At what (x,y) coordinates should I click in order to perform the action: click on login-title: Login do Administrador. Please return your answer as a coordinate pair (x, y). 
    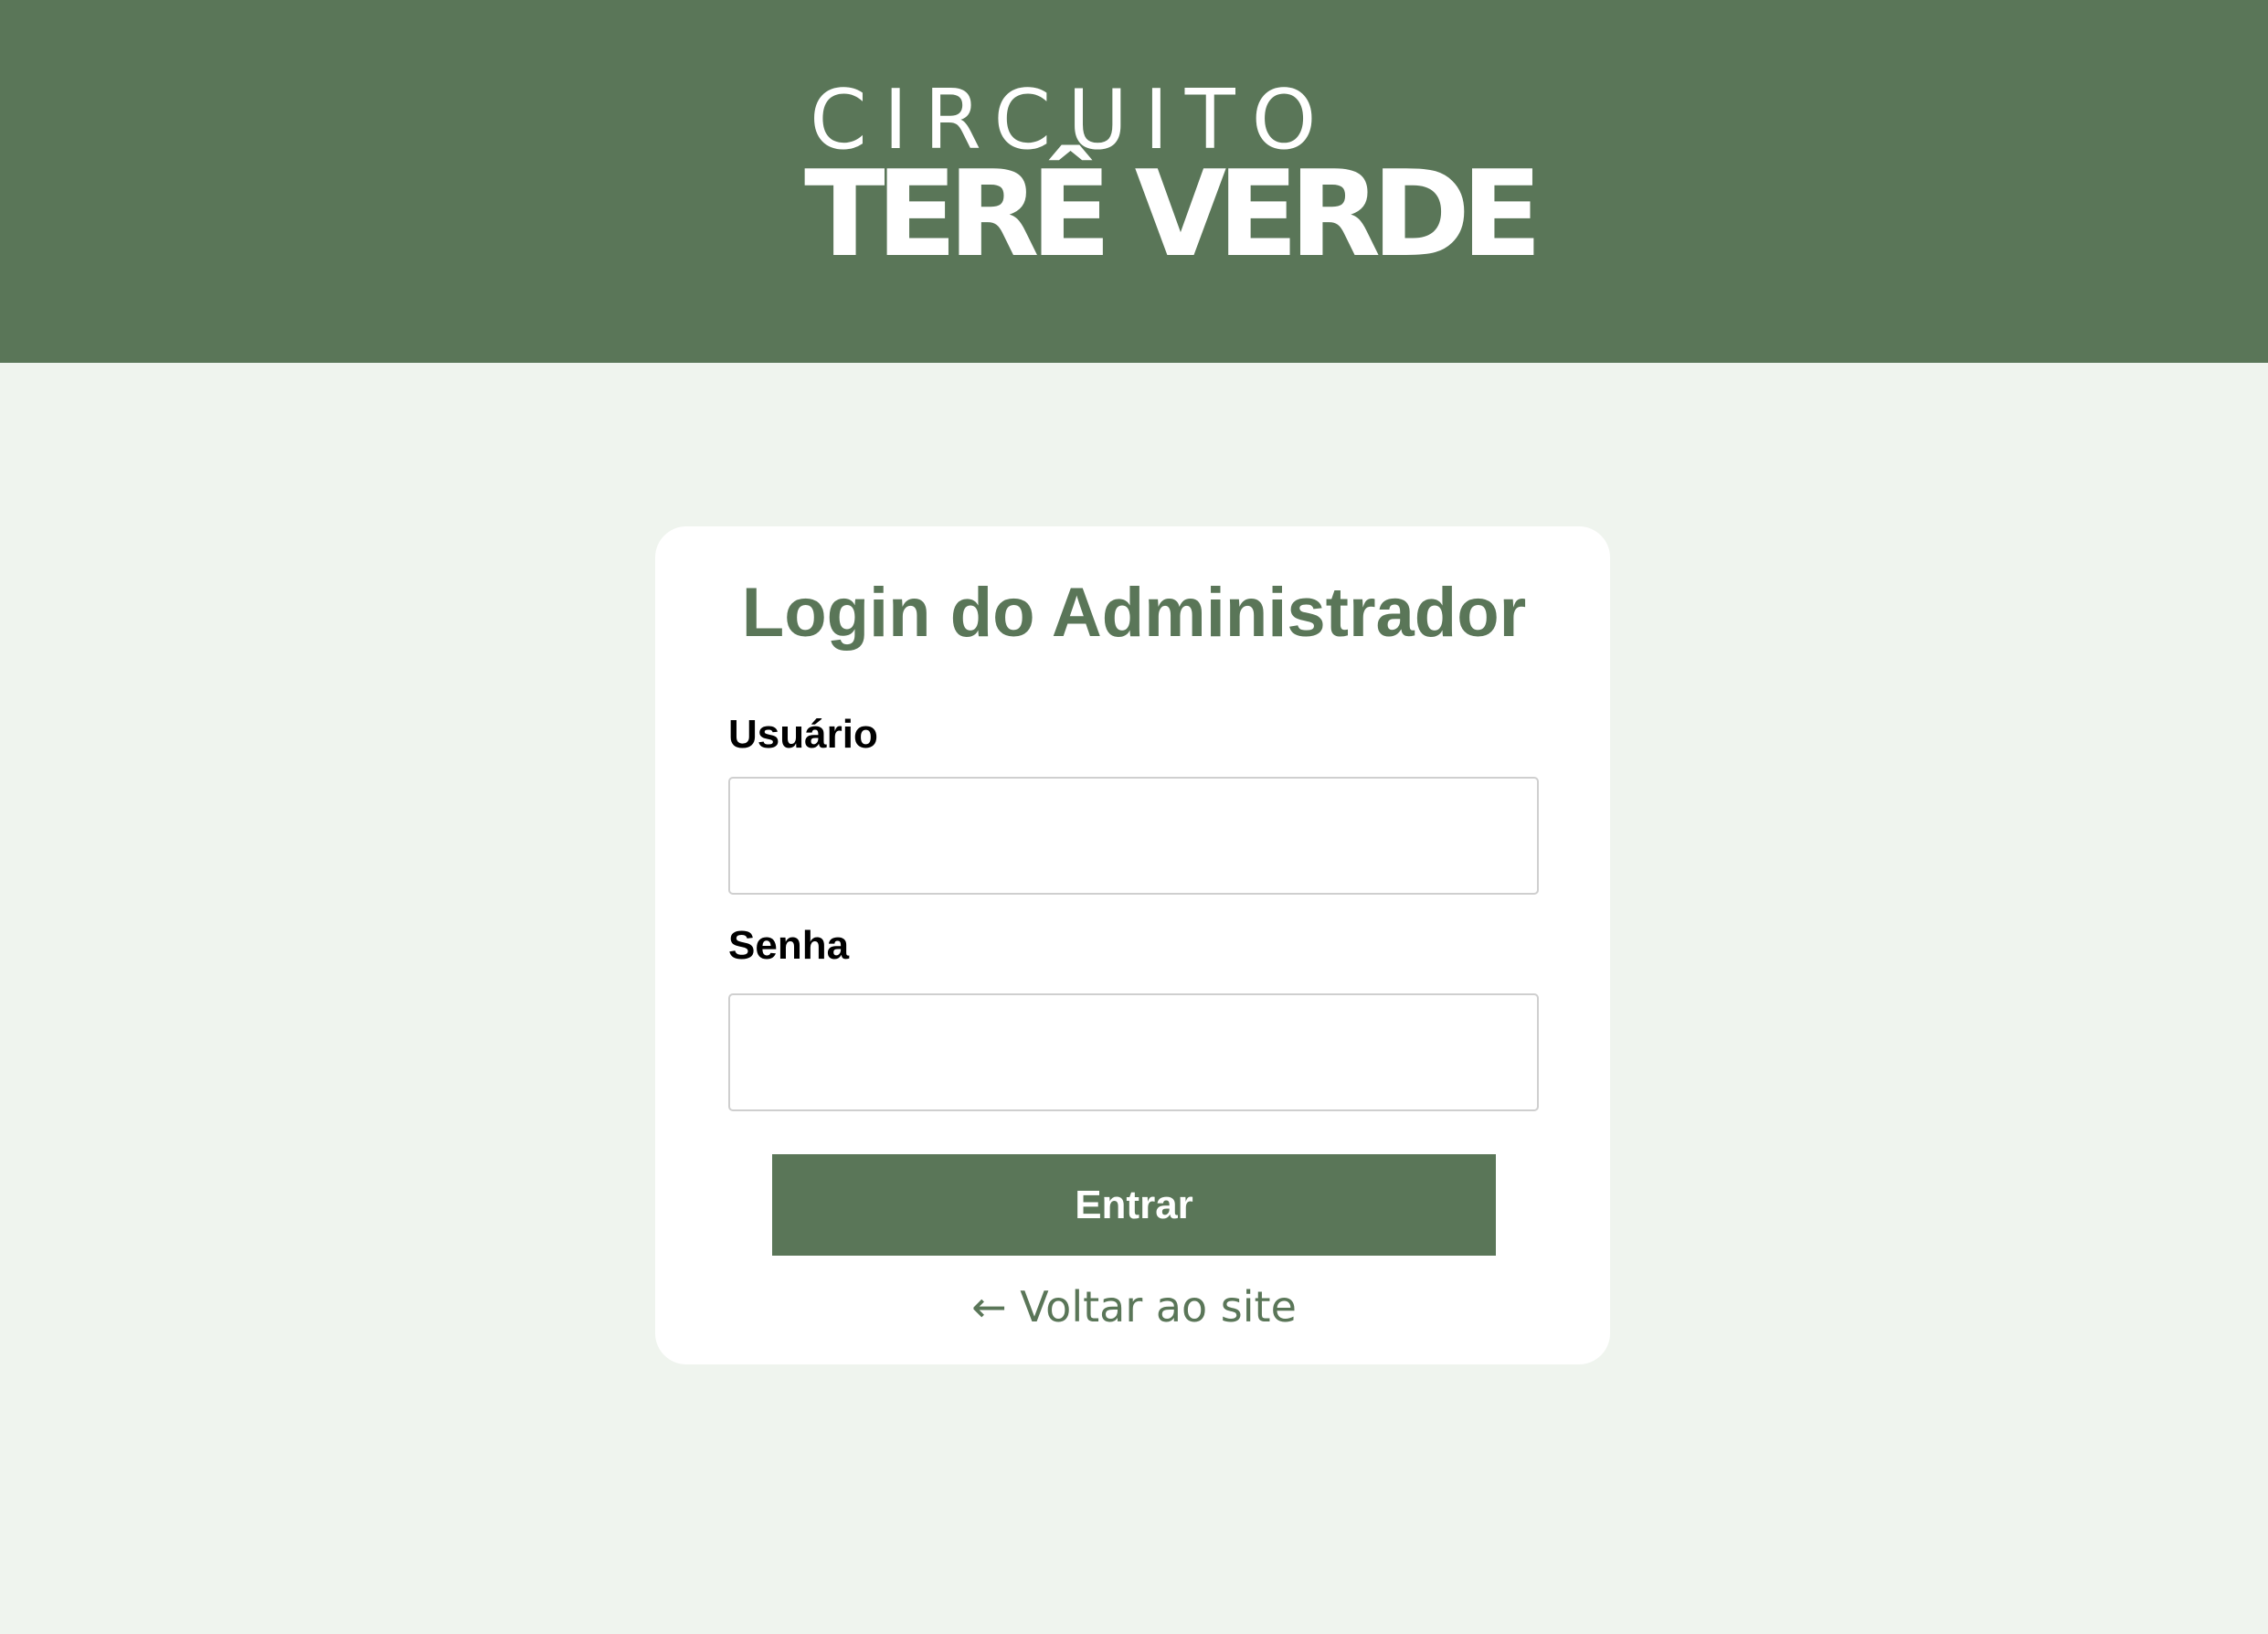
    Looking at the image, I should click on (1134, 613).